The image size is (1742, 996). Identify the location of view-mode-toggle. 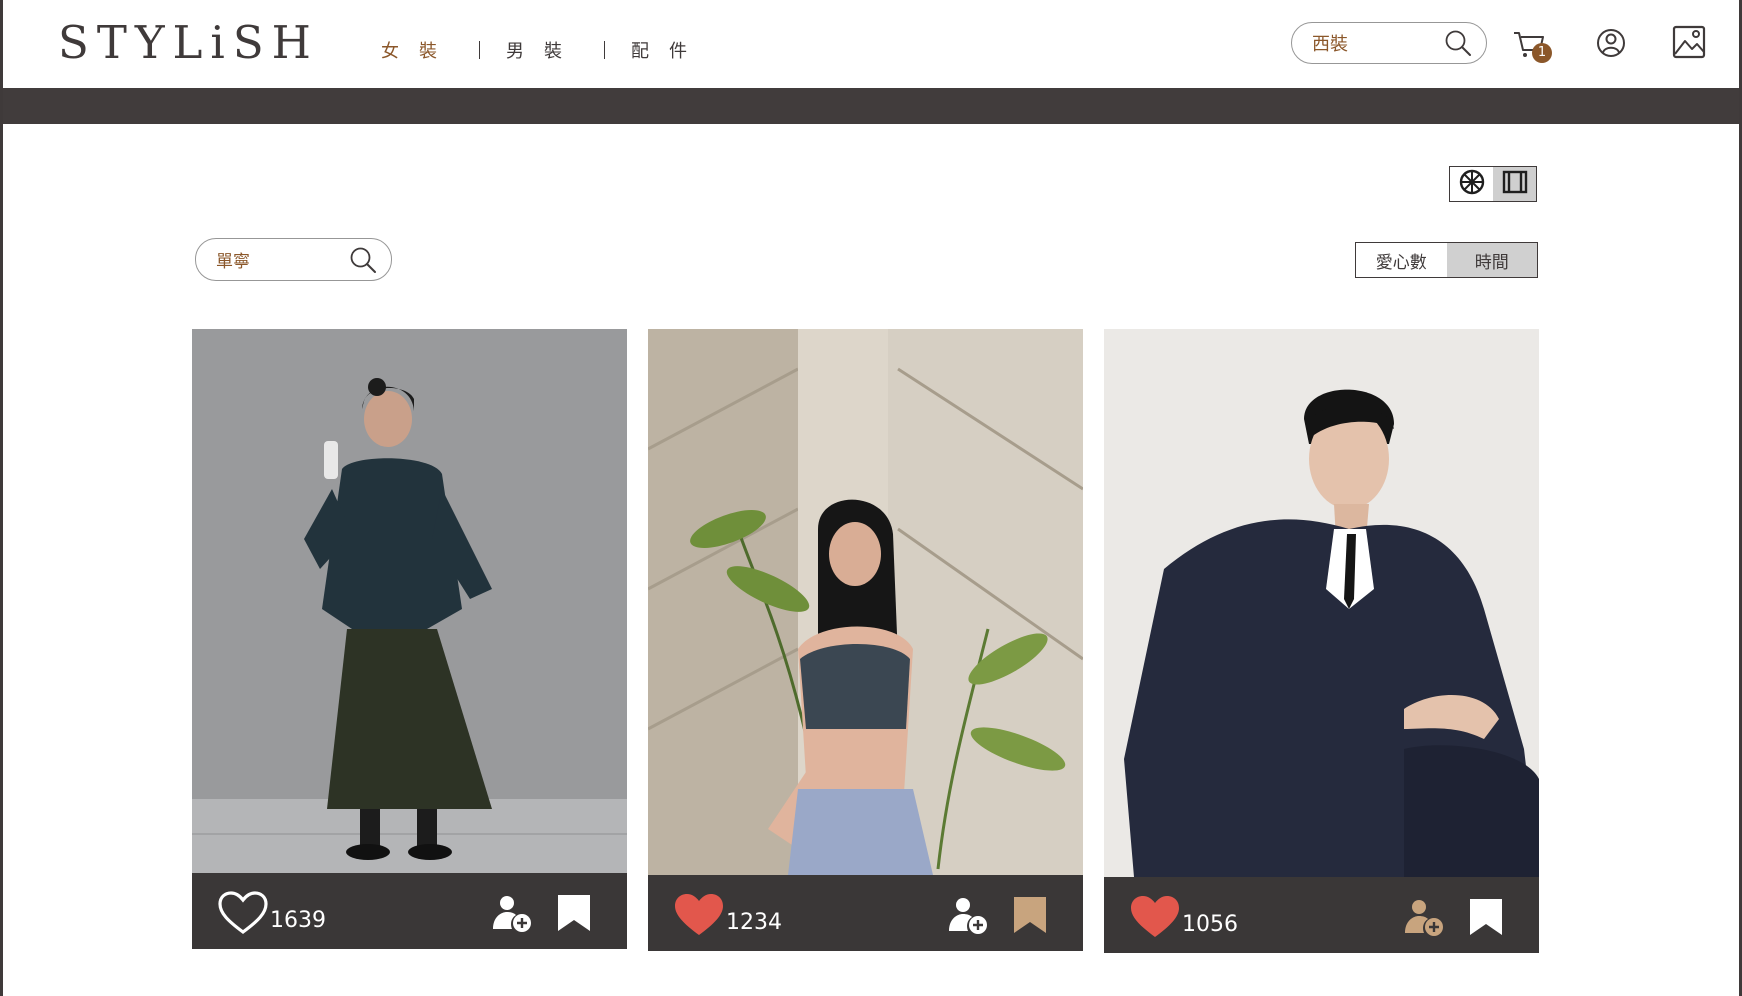
(1493, 184).